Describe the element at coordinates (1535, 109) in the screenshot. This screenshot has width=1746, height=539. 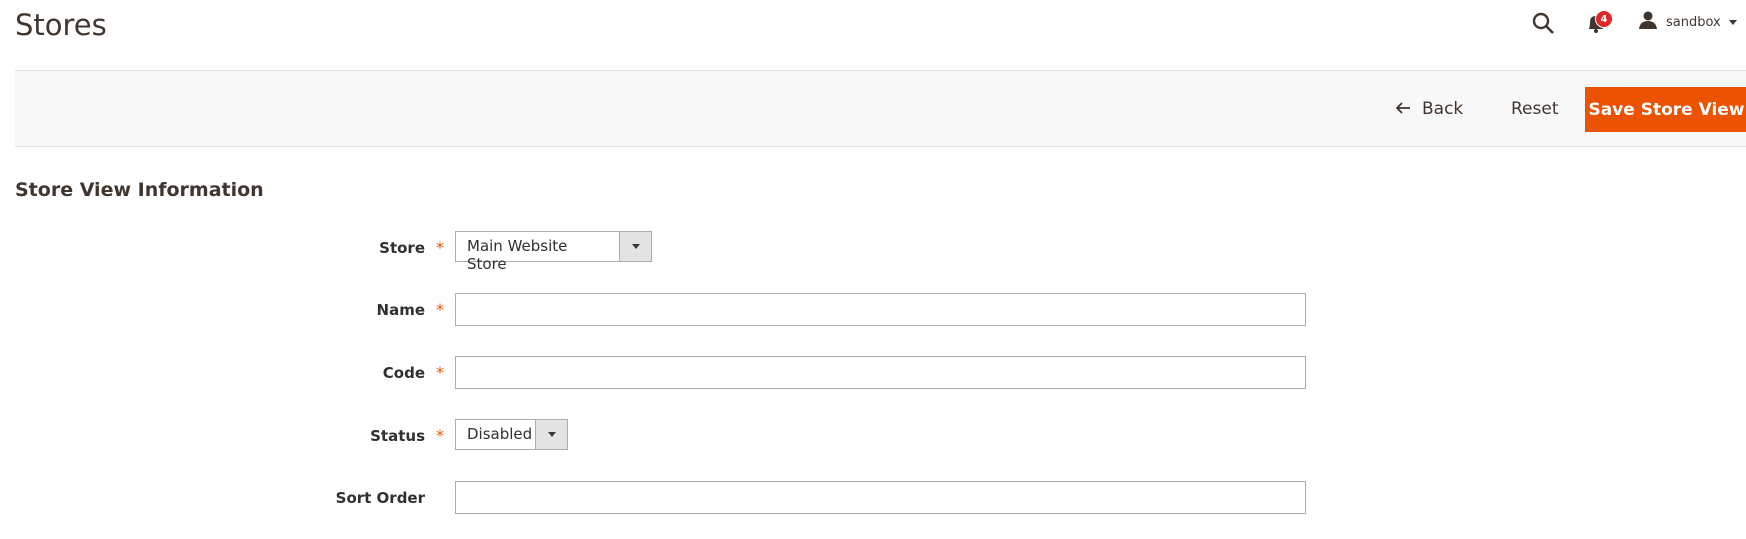
I see `reset-button: Reset` at that location.